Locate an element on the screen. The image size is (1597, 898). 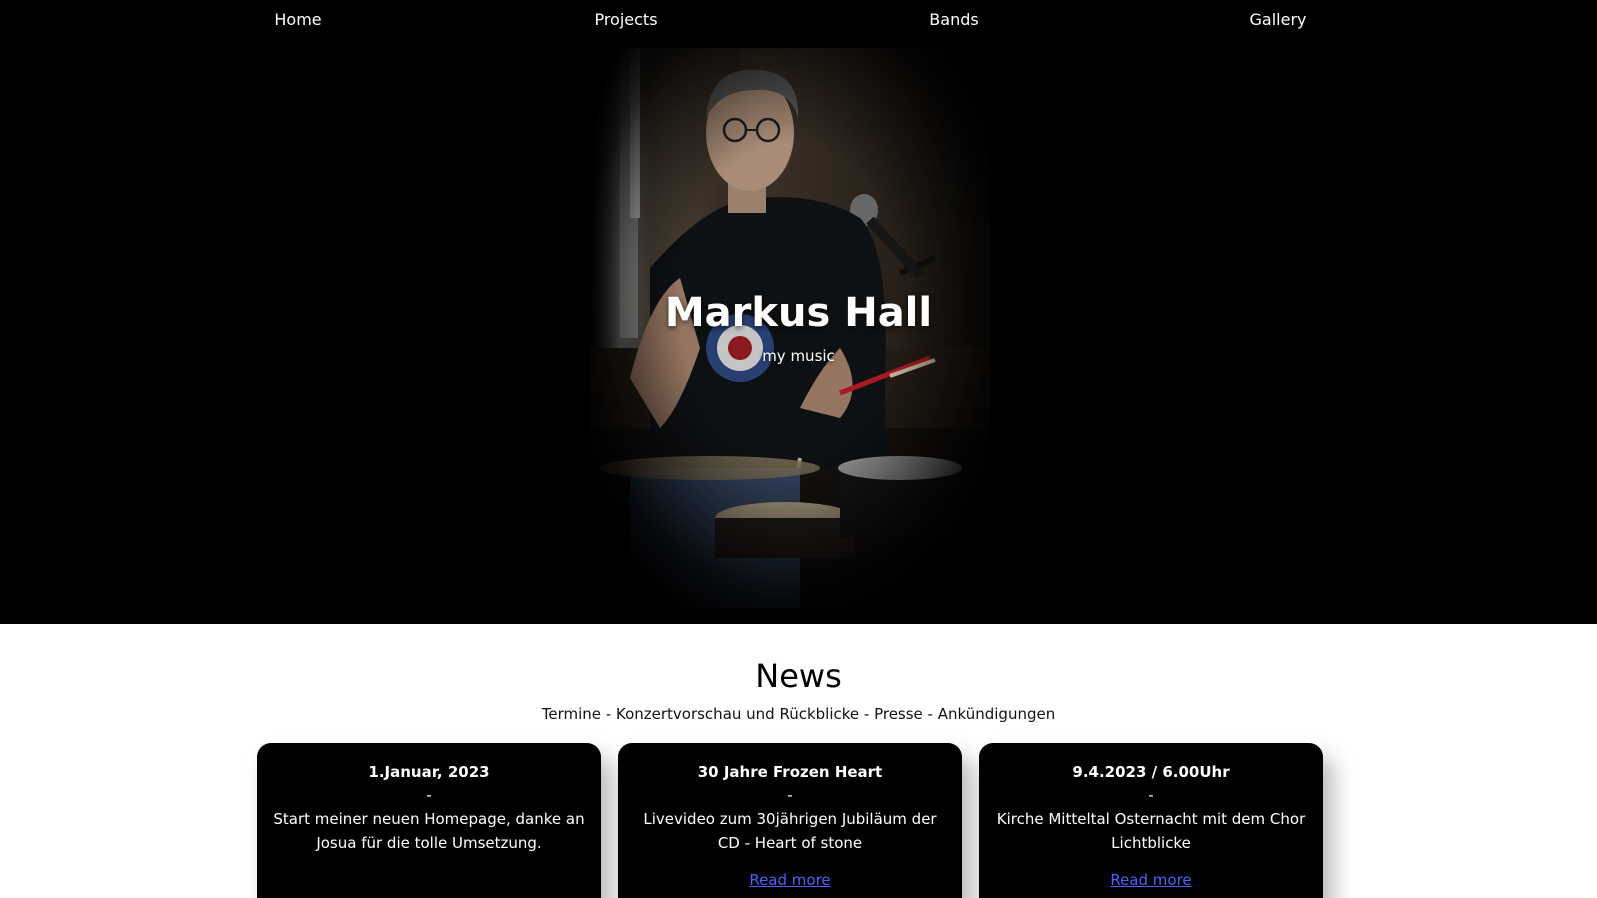
news-card-date: 30 Jahre Frozen Heart is located at coordinates (790, 772).